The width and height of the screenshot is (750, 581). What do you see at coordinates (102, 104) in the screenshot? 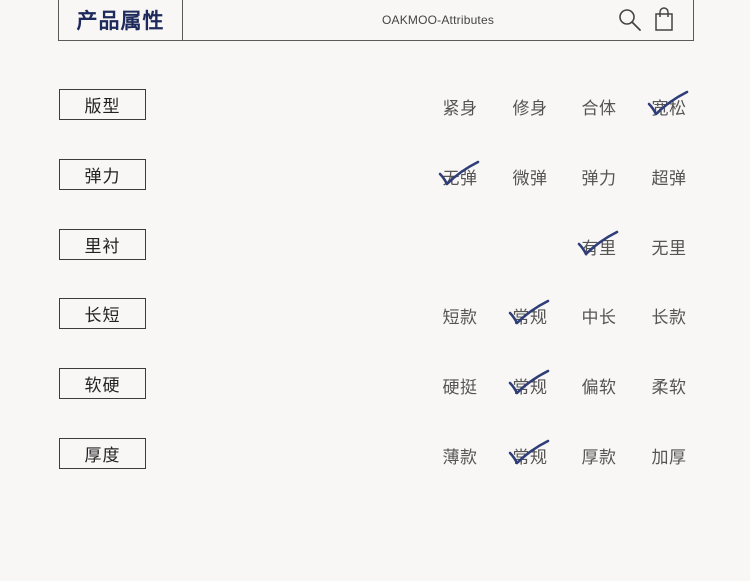
I see `attribute-label: 版型` at bounding box center [102, 104].